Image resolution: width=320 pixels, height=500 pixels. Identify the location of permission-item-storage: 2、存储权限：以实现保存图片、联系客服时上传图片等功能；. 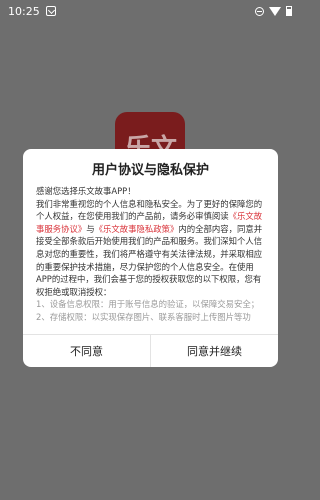
(143, 316).